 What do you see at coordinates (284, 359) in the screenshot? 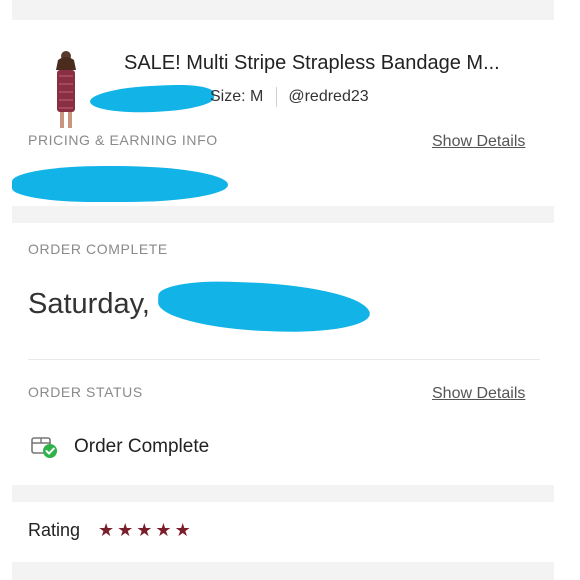
I see `divider-line` at bounding box center [284, 359].